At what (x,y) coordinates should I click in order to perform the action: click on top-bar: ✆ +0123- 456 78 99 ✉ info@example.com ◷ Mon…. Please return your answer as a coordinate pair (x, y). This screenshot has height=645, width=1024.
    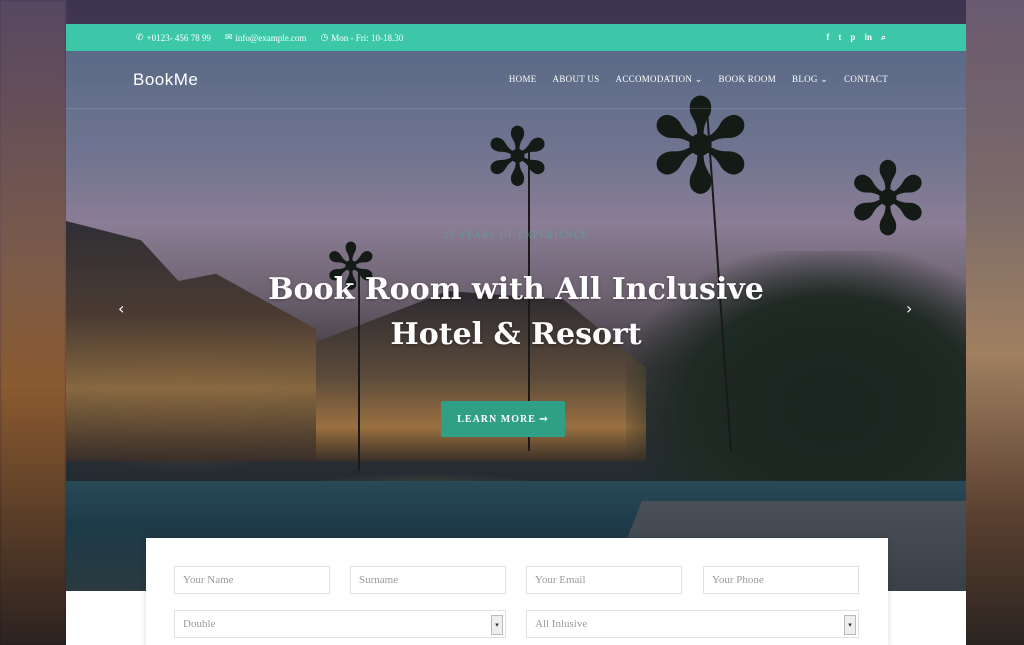
    Looking at the image, I should click on (516, 37).